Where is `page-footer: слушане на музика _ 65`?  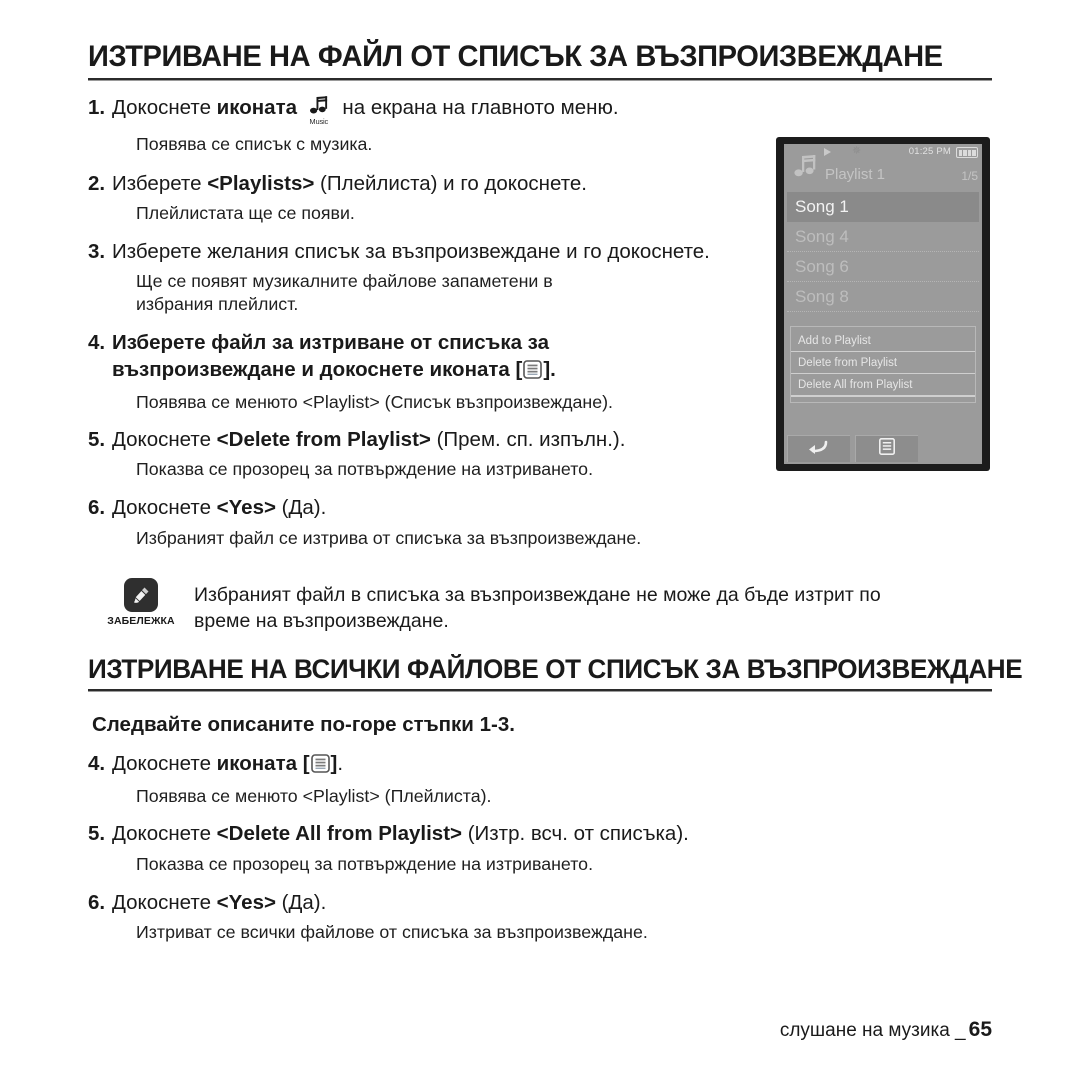
page-footer: слушане на музика _ 65 is located at coordinates (886, 1030).